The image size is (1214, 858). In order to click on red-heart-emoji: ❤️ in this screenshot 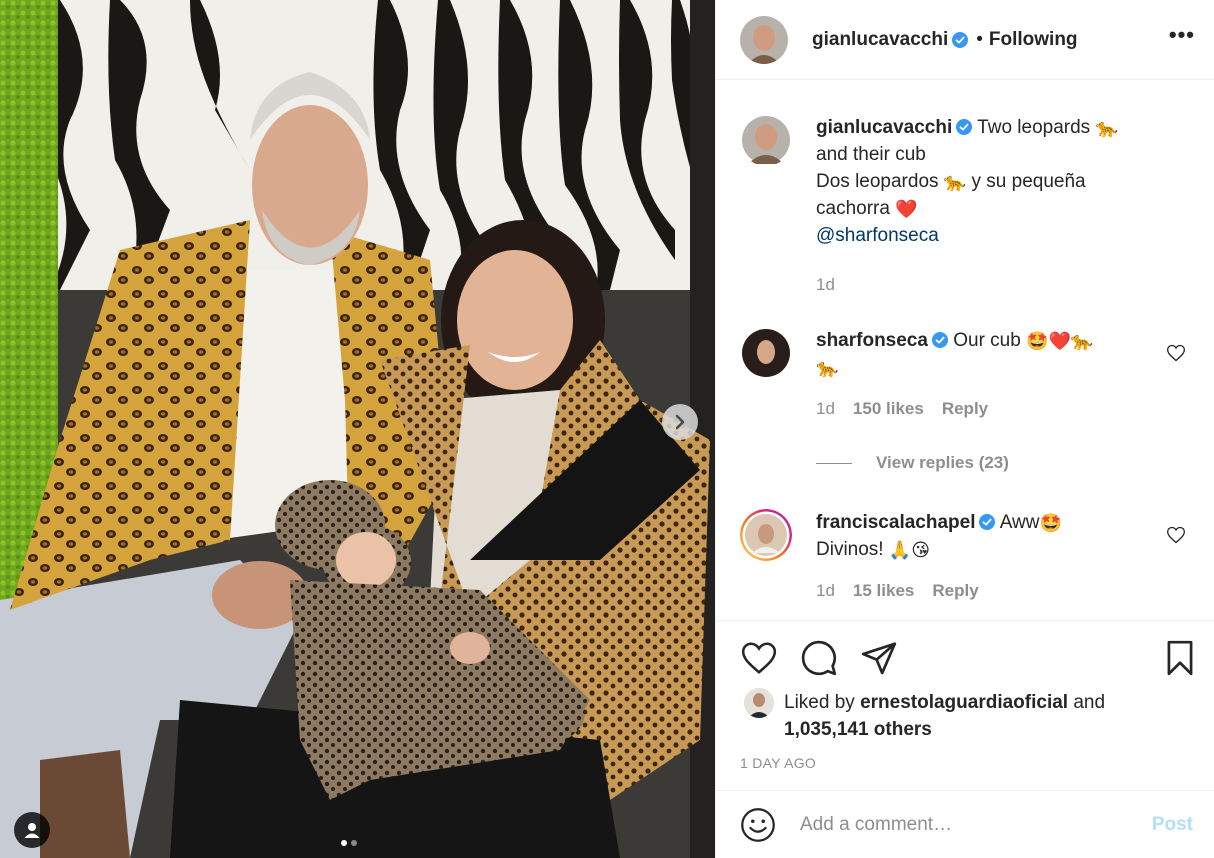, I will do `click(906, 209)`.